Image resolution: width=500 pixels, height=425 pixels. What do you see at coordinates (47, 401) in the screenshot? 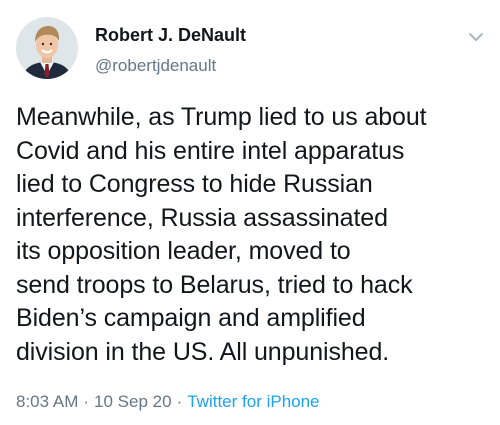
I see `tweet-time: 8:03 AM` at bounding box center [47, 401].